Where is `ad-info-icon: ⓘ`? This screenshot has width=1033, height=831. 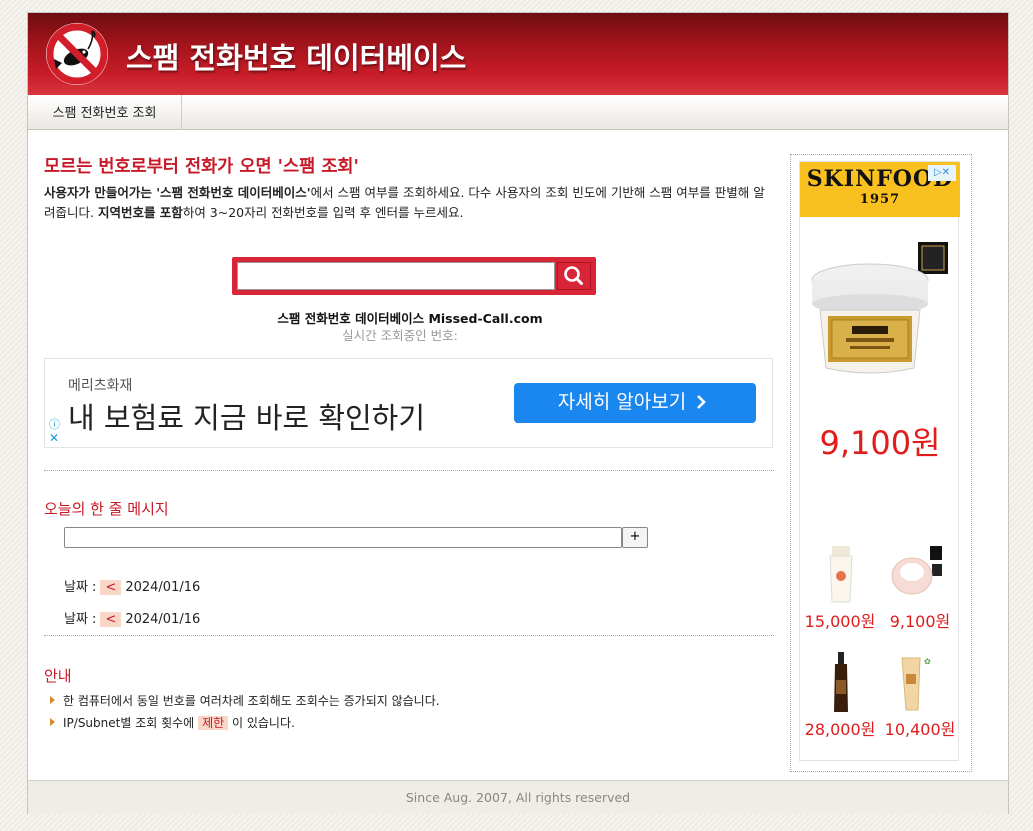 ad-info-icon: ⓘ is located at coordinates (54, 424).